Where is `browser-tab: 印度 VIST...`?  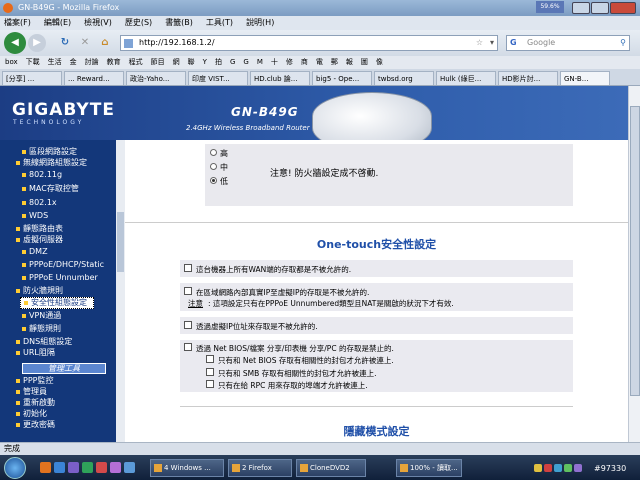
browser-tab: 印度 VIST... is located at coordinates (218, 78).